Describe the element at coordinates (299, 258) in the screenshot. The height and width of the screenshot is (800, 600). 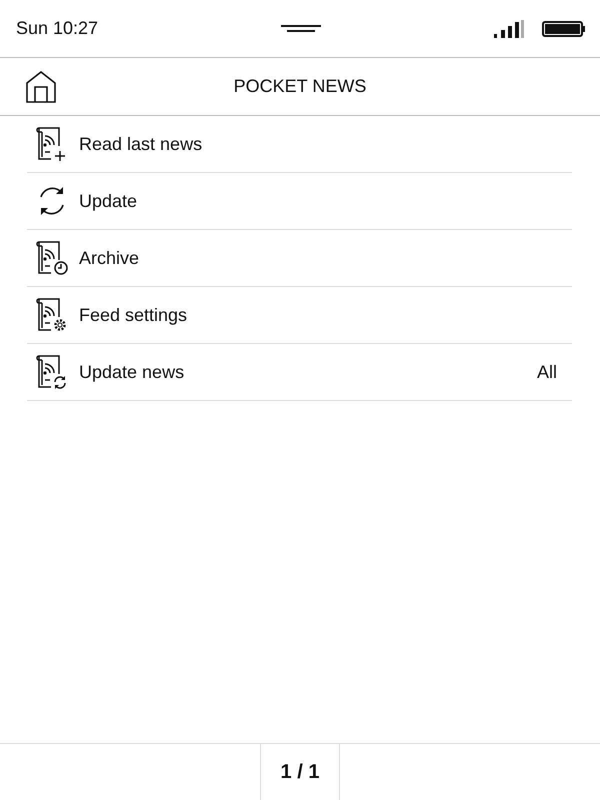
I see `menu-item: Archive` at that location.